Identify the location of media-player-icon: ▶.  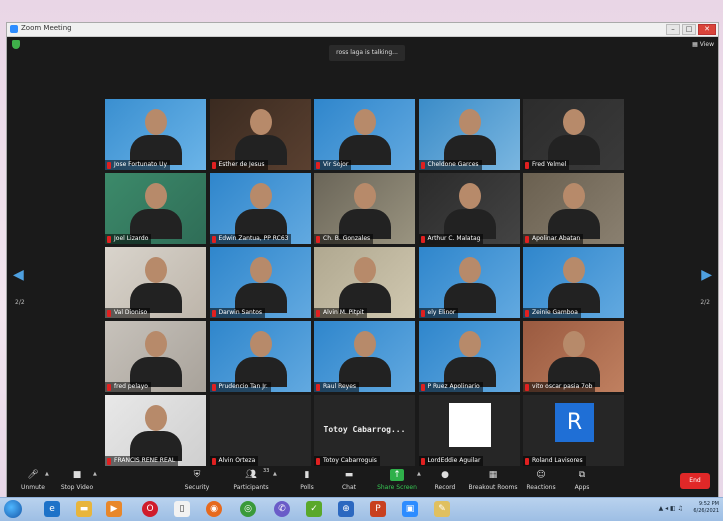
(114, 509).